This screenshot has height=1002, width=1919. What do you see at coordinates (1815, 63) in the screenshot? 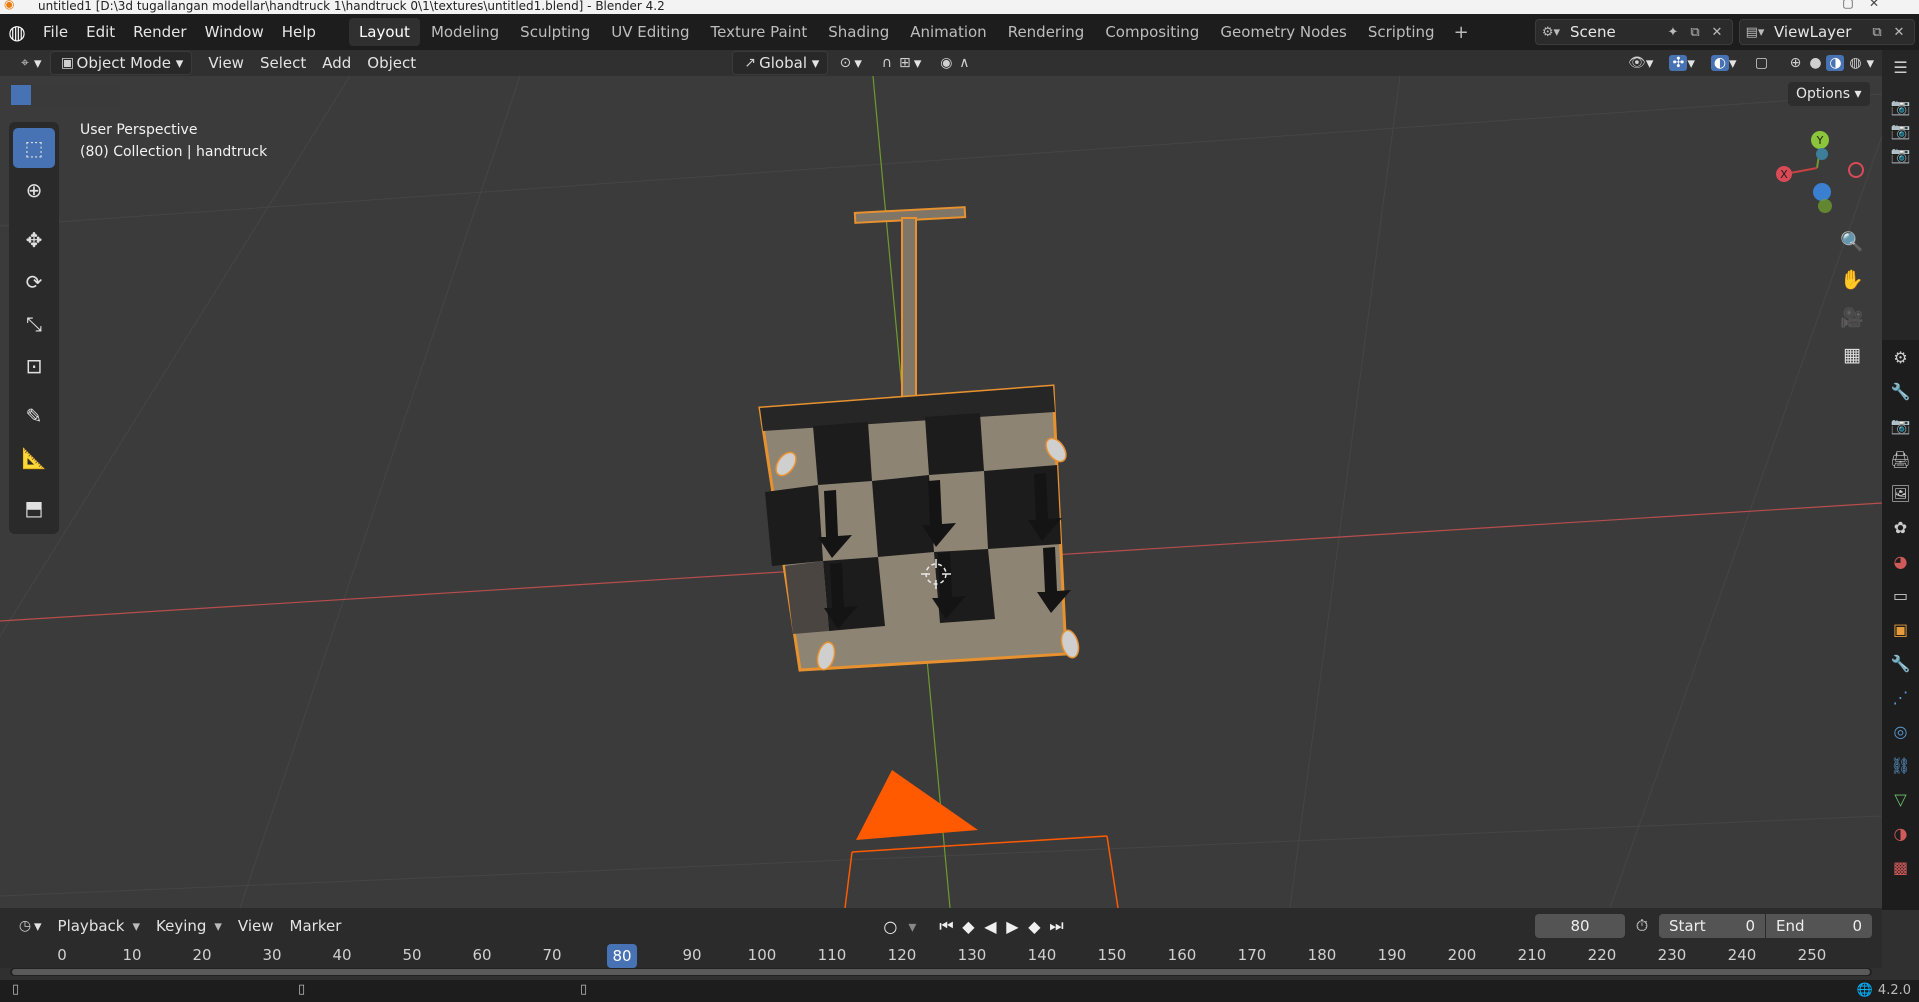
I see `solid-shading-icon: ●` at bounding box center [1815, 63].